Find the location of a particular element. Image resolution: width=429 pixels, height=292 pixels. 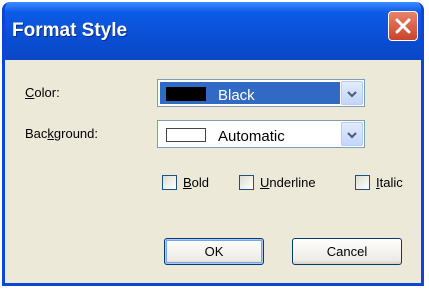

color-value: Black is located at coordinates (236, 95).